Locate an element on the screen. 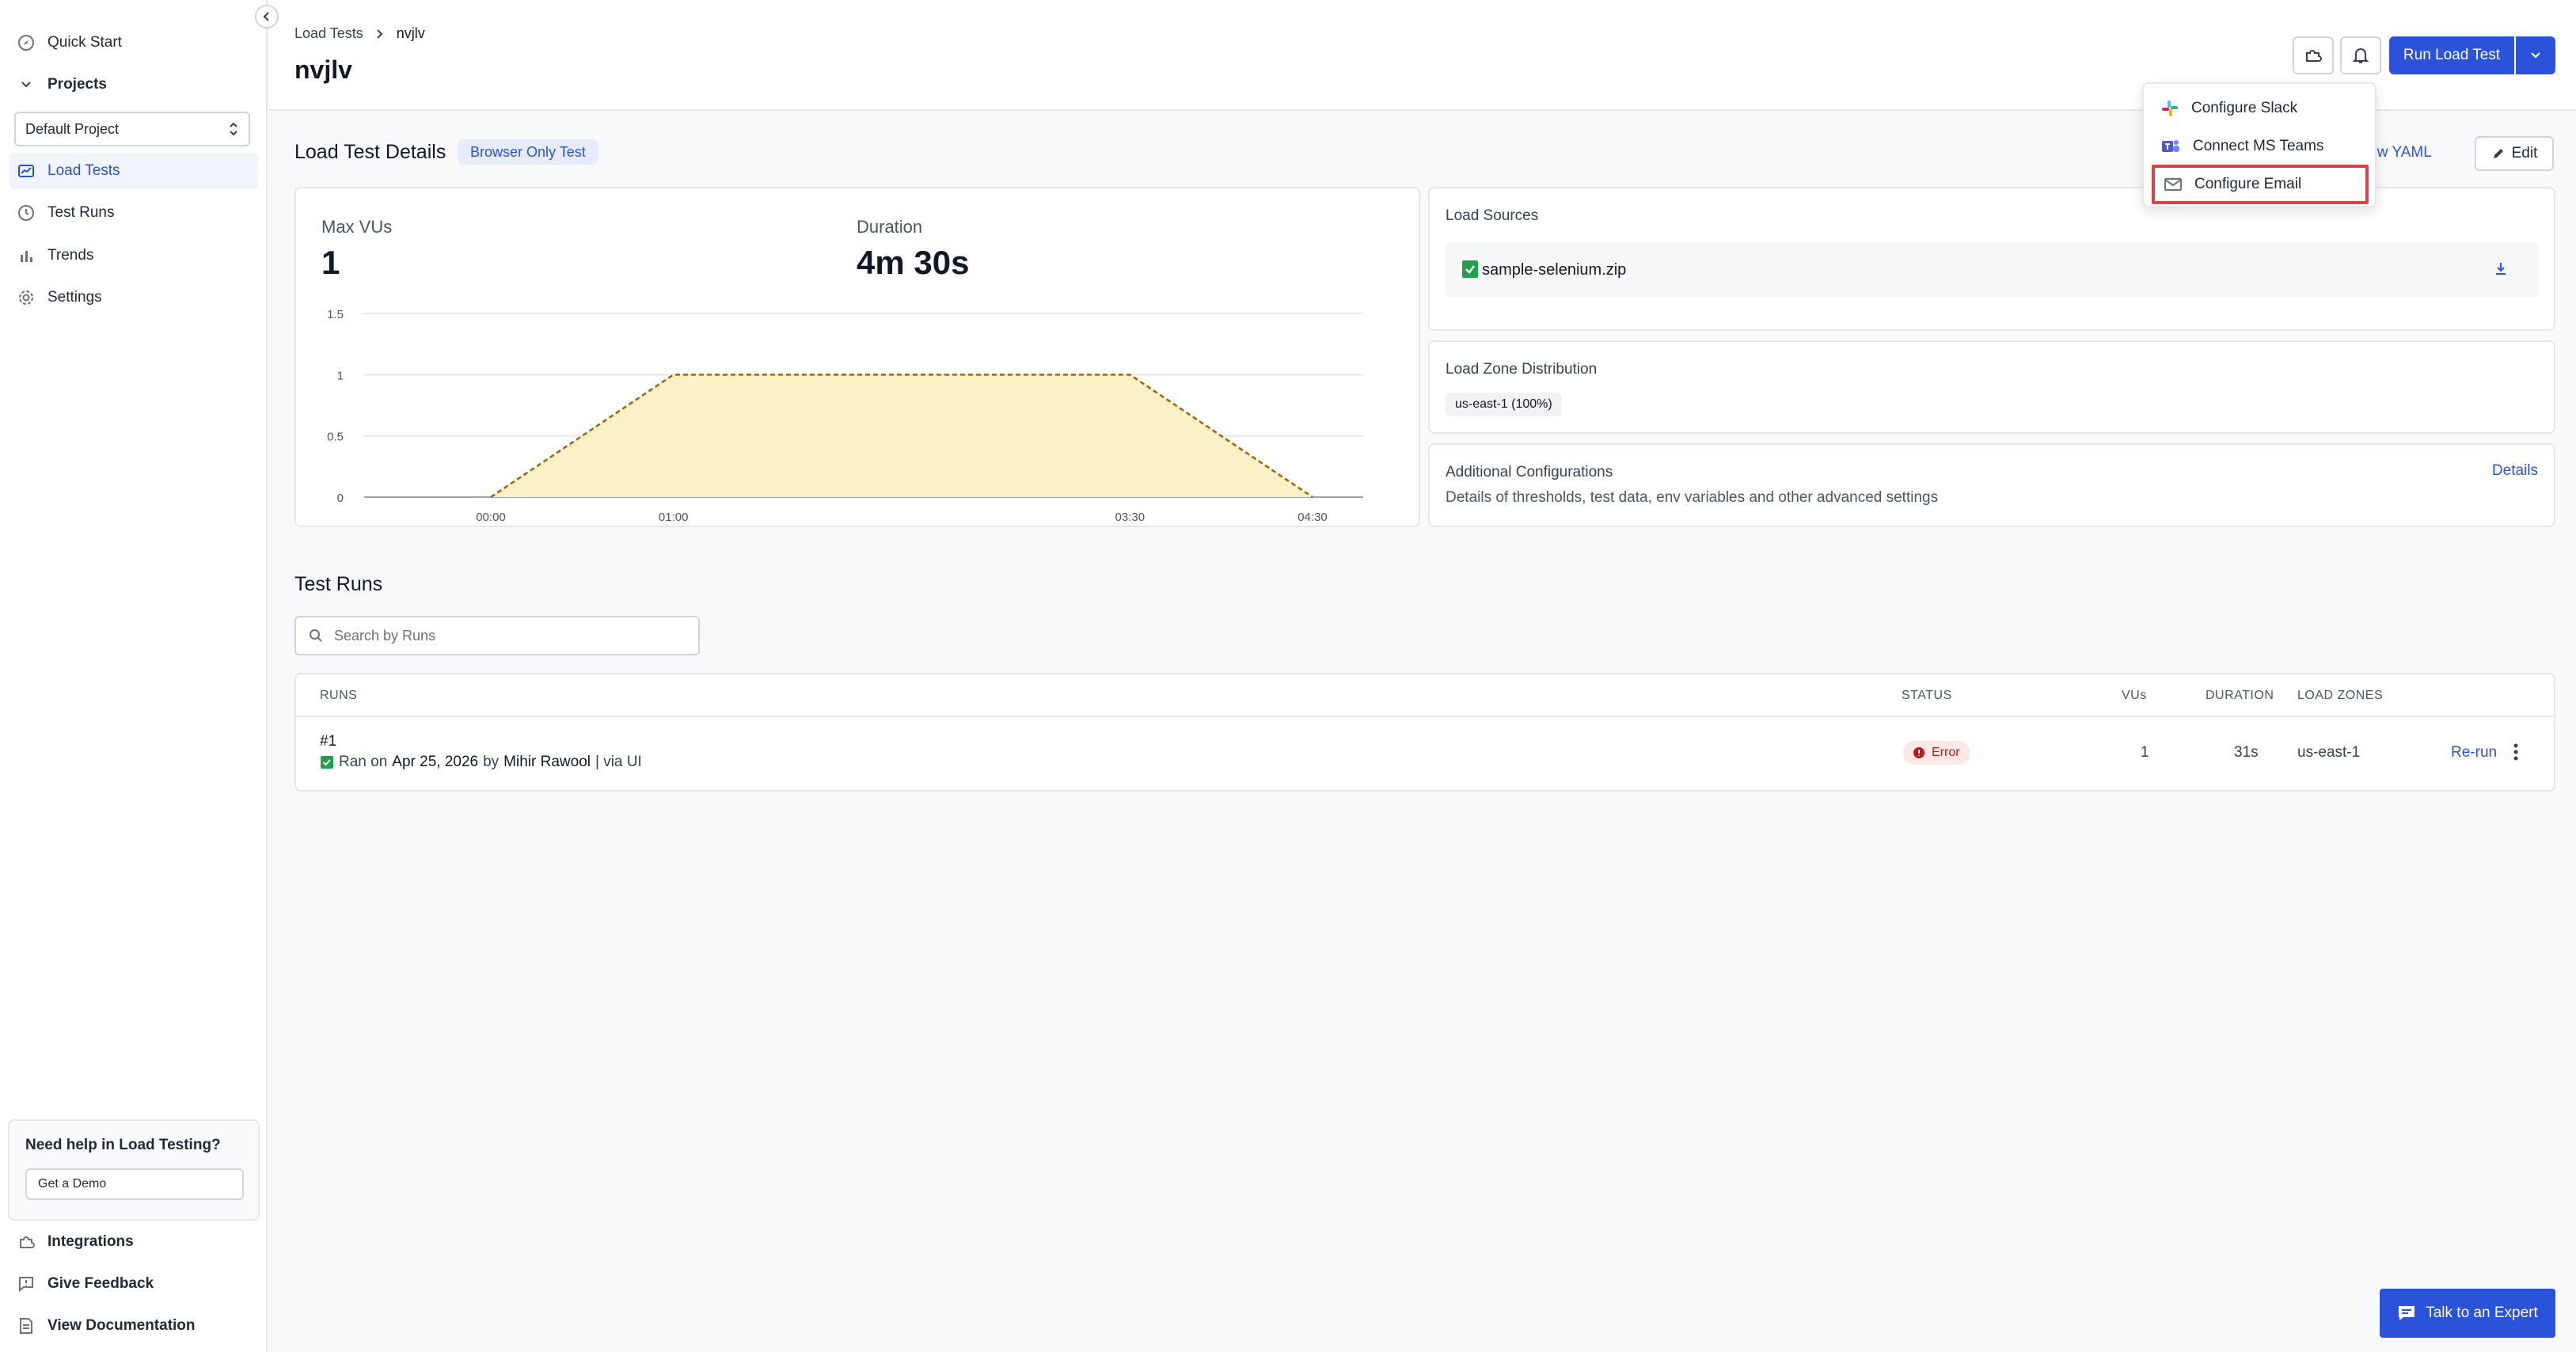 The image size is (2576, 1352). get-demo-button: Get a Demo is located at coordinates (134, 1184).